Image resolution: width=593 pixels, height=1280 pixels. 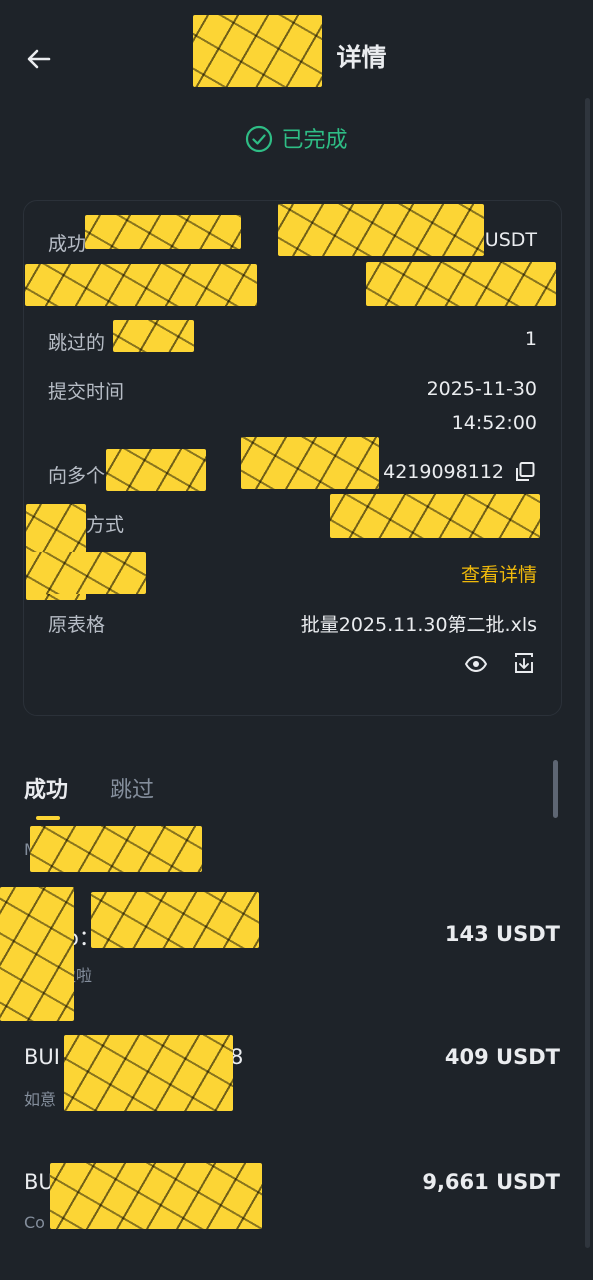 I want to click on check-circle-icon, so click(x=259, y=139).